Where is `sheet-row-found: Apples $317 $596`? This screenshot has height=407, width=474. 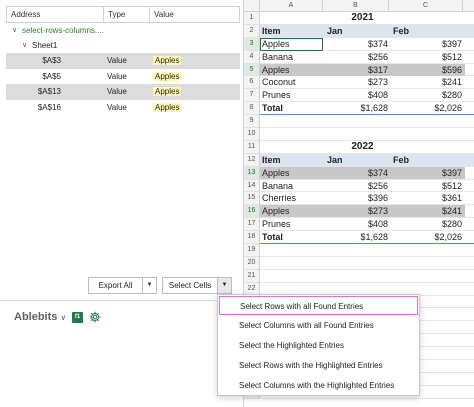 sheet-row-found: Apples $317 $596 is located at coordinates (367, 70).